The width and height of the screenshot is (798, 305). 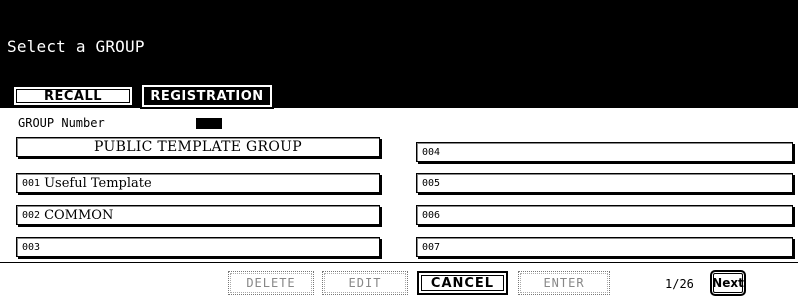 I want to click on delete-button: DELETE, so click(x=271, y=283).